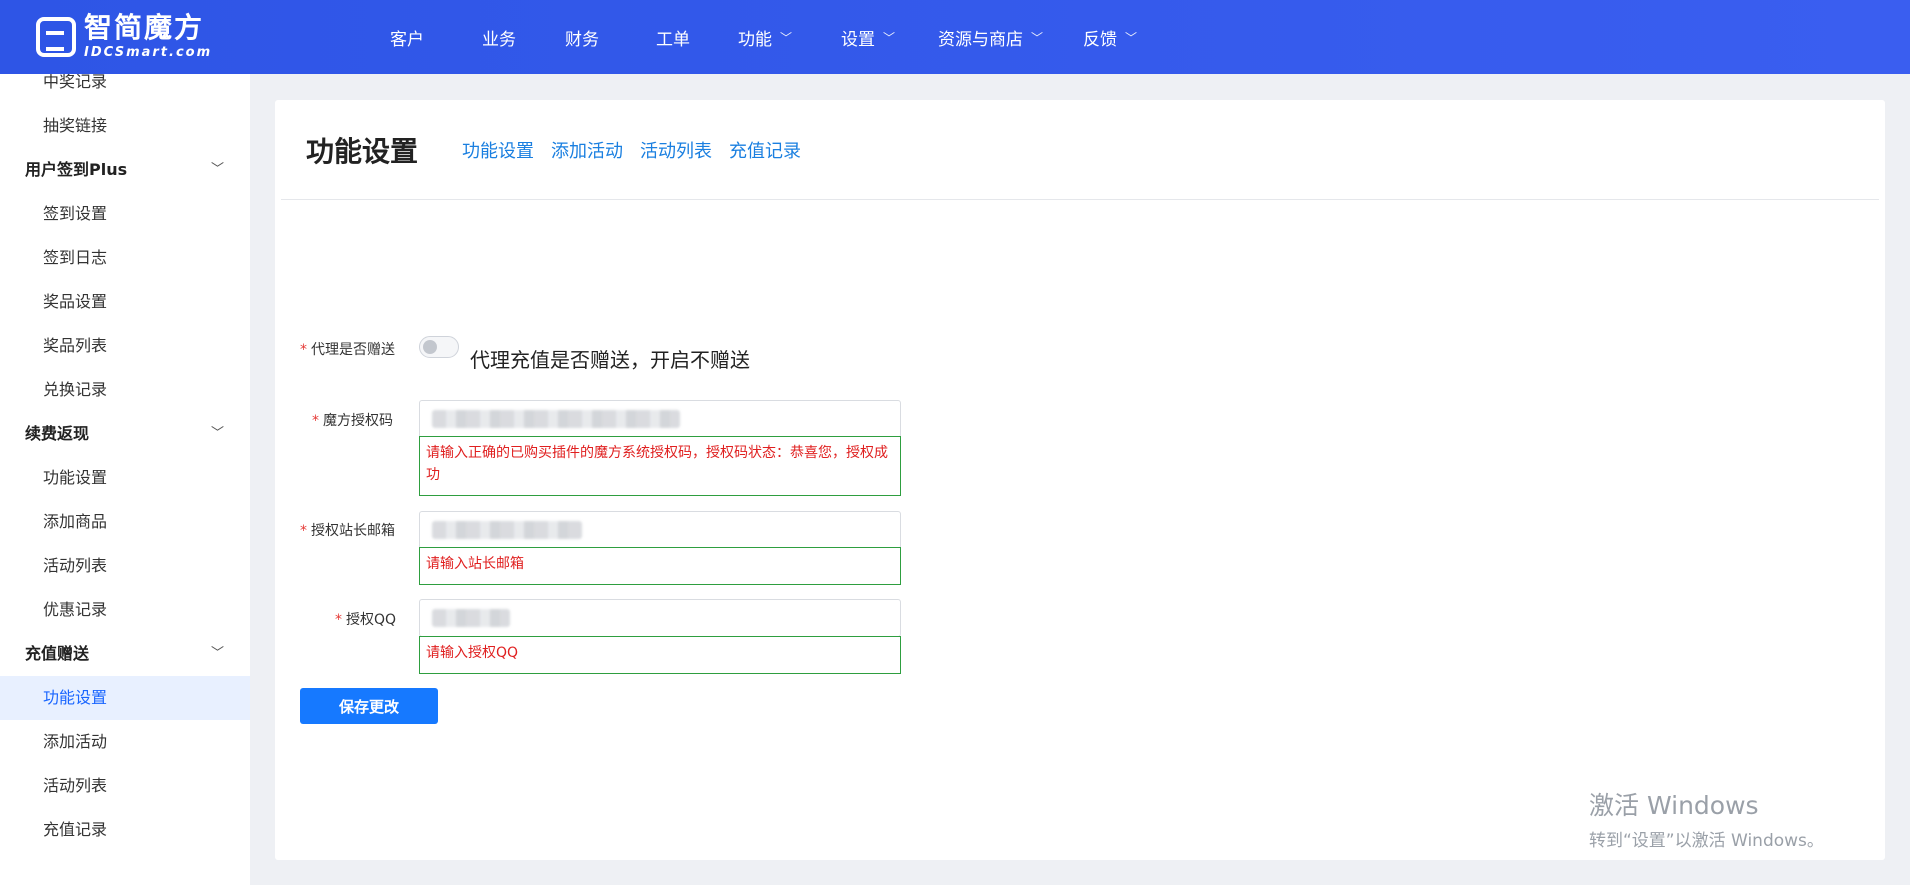  Describe the element at coordinates (148, 52) in the screenshot. I see `brand-domain: IDCSmart.com` at that location.